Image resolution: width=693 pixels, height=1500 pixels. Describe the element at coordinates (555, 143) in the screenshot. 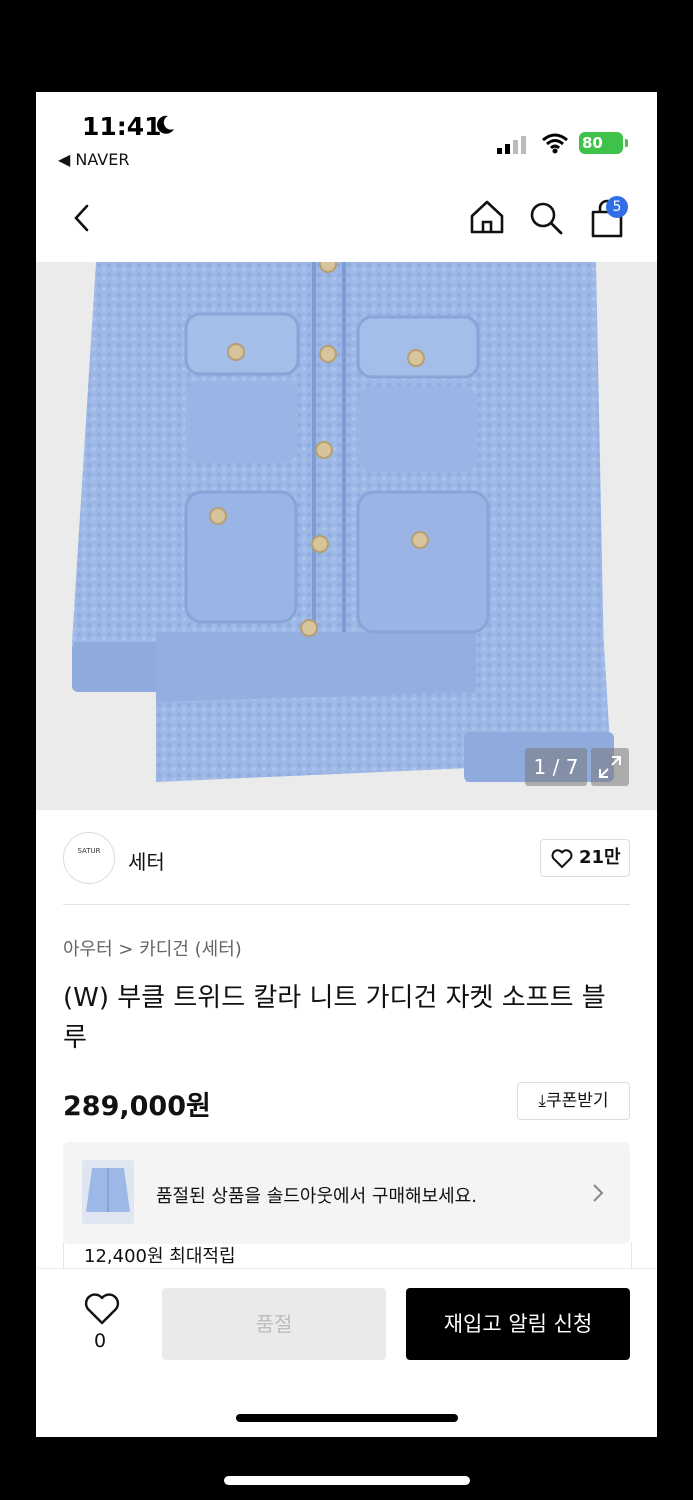

I see `wifi-icon` at that location.